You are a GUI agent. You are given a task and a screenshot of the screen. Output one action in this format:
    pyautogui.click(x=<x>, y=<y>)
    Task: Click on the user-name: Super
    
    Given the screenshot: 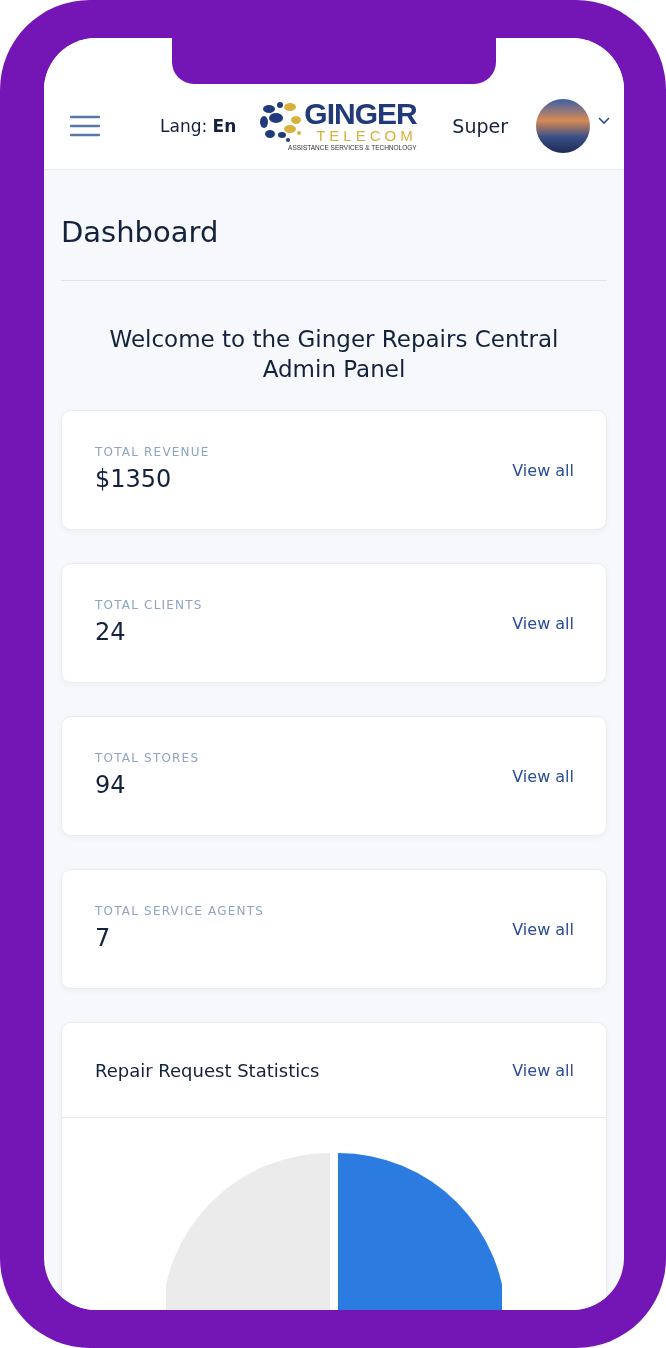 What is the action you would take?
    pyautogui.click(x=480, y=125)
    